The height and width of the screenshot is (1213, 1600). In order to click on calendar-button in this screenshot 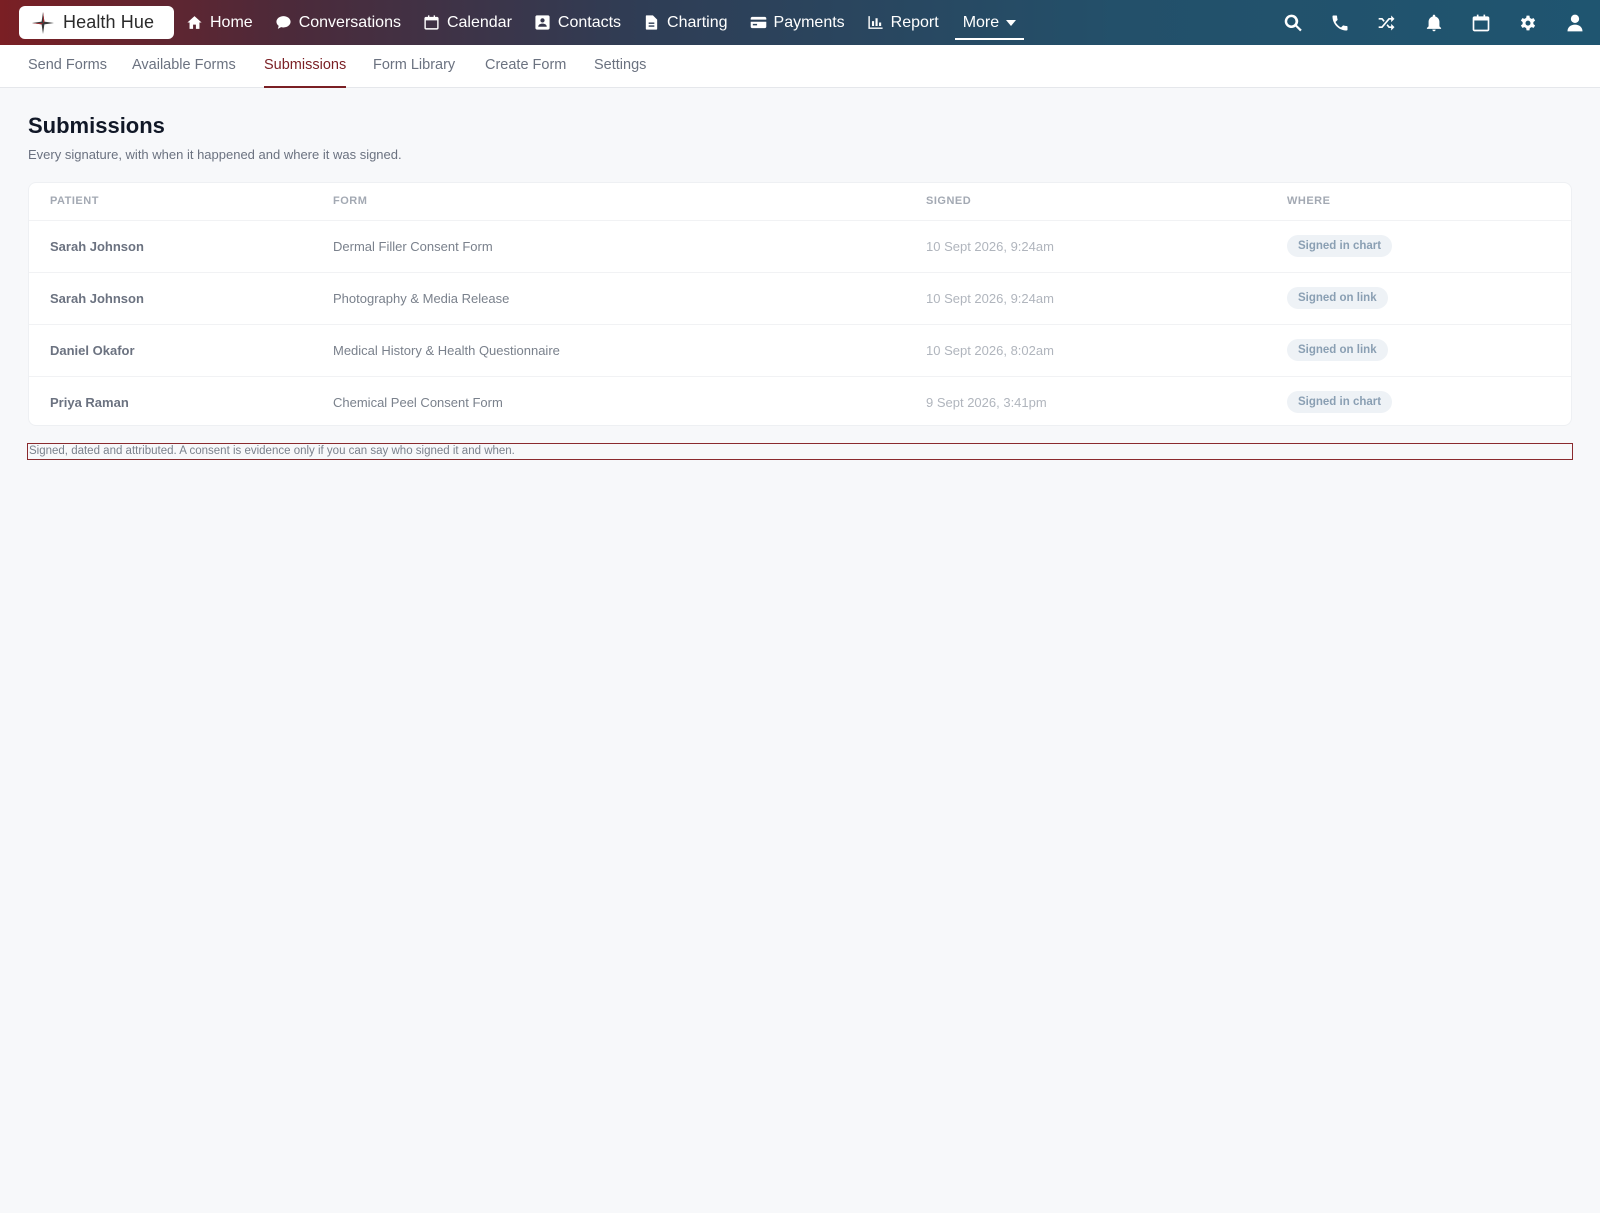, I will do `click(1481, 23)`.